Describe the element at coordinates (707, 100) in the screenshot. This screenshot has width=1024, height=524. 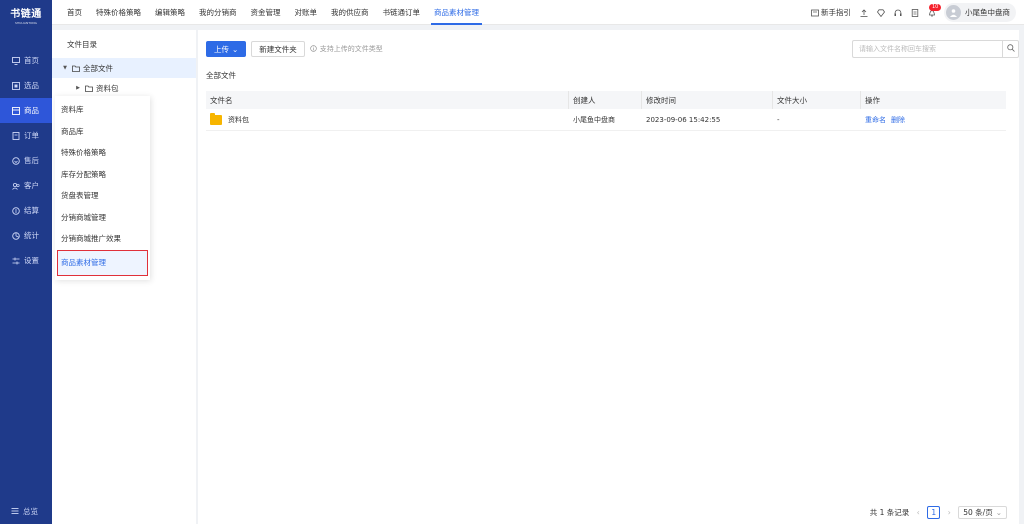
I see `col-header-modified: 修改时间` at that location.